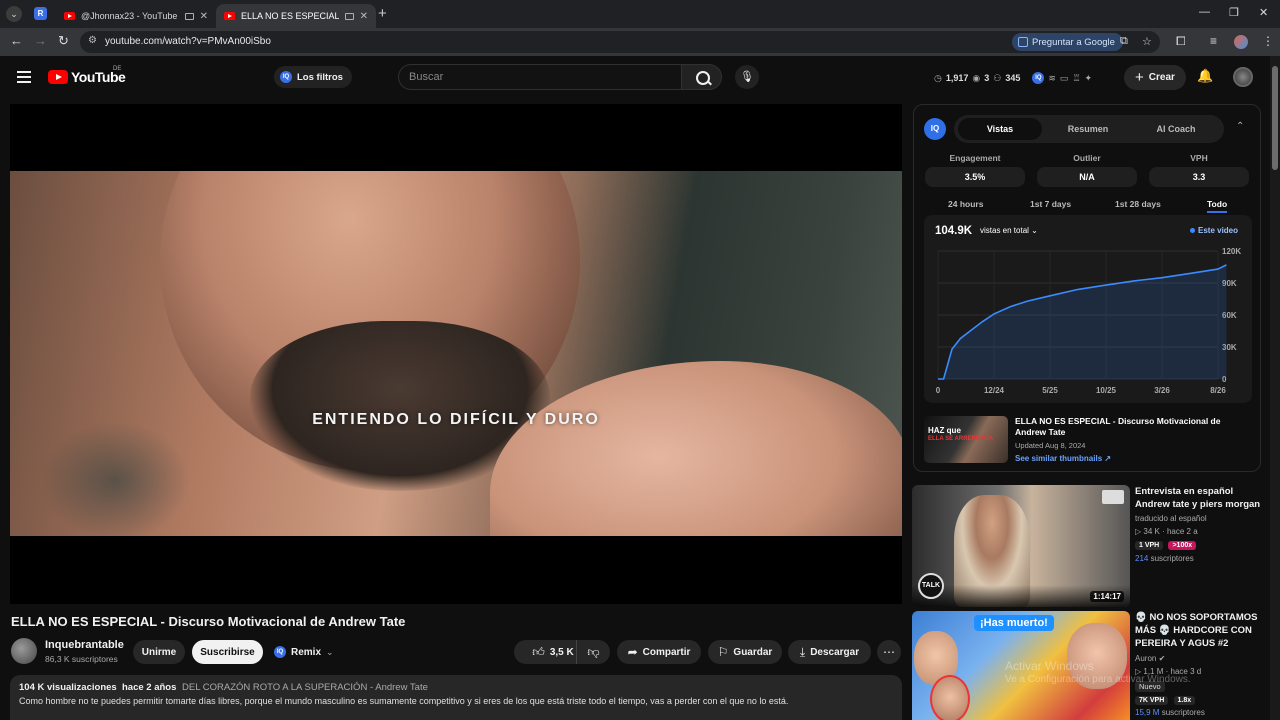  I want to click on tab-resumen: Resumen, so click(1088, 129).